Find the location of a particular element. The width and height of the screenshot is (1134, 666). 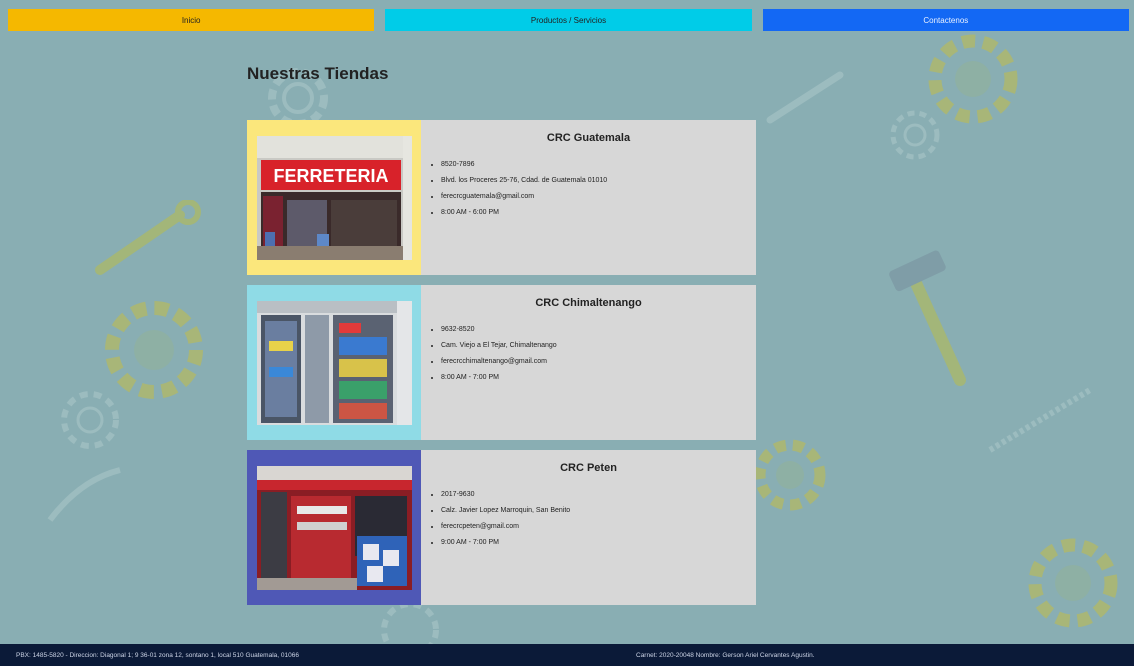

store-phone: 2017-9630 is located at coordinates (598, 495).